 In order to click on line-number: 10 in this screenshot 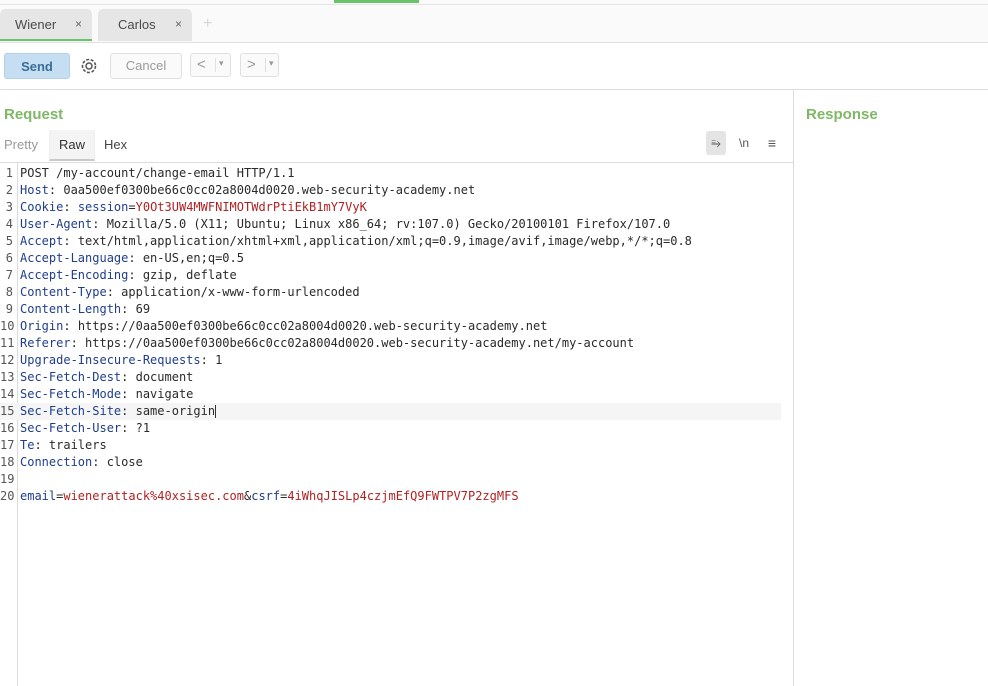, I will do `click(7, 326)`.